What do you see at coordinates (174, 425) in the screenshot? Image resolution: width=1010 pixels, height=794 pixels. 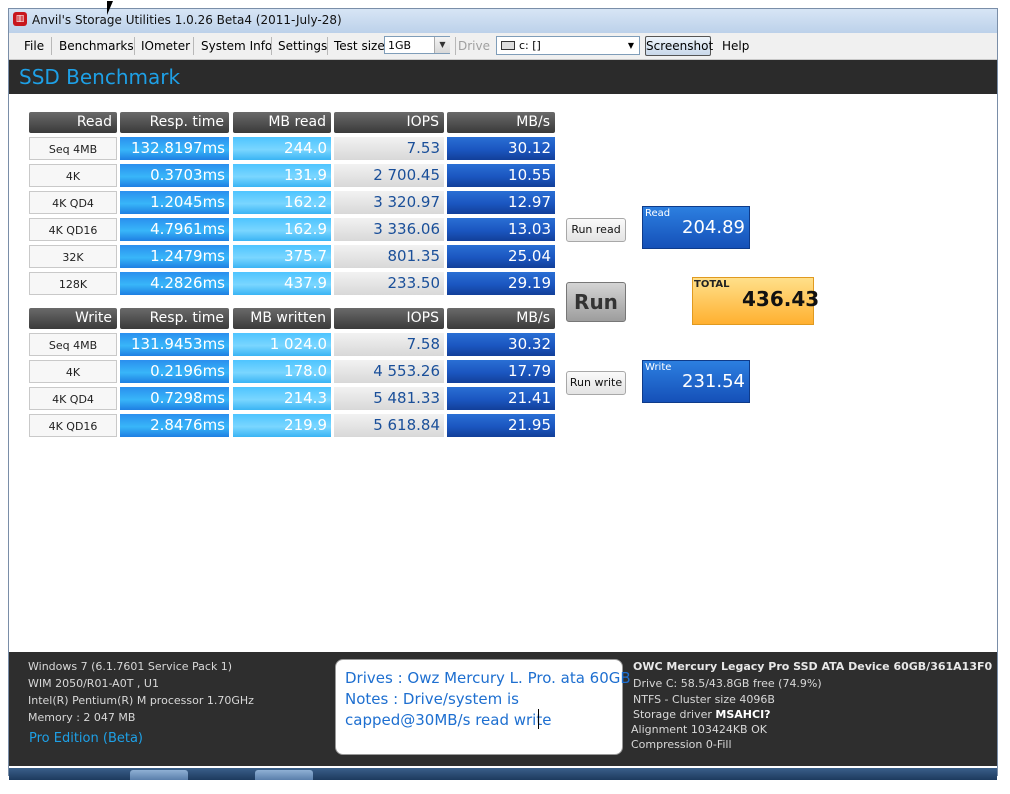 I see `write-resp-cell: 2.8476ms` at bounding box center [174, 425].